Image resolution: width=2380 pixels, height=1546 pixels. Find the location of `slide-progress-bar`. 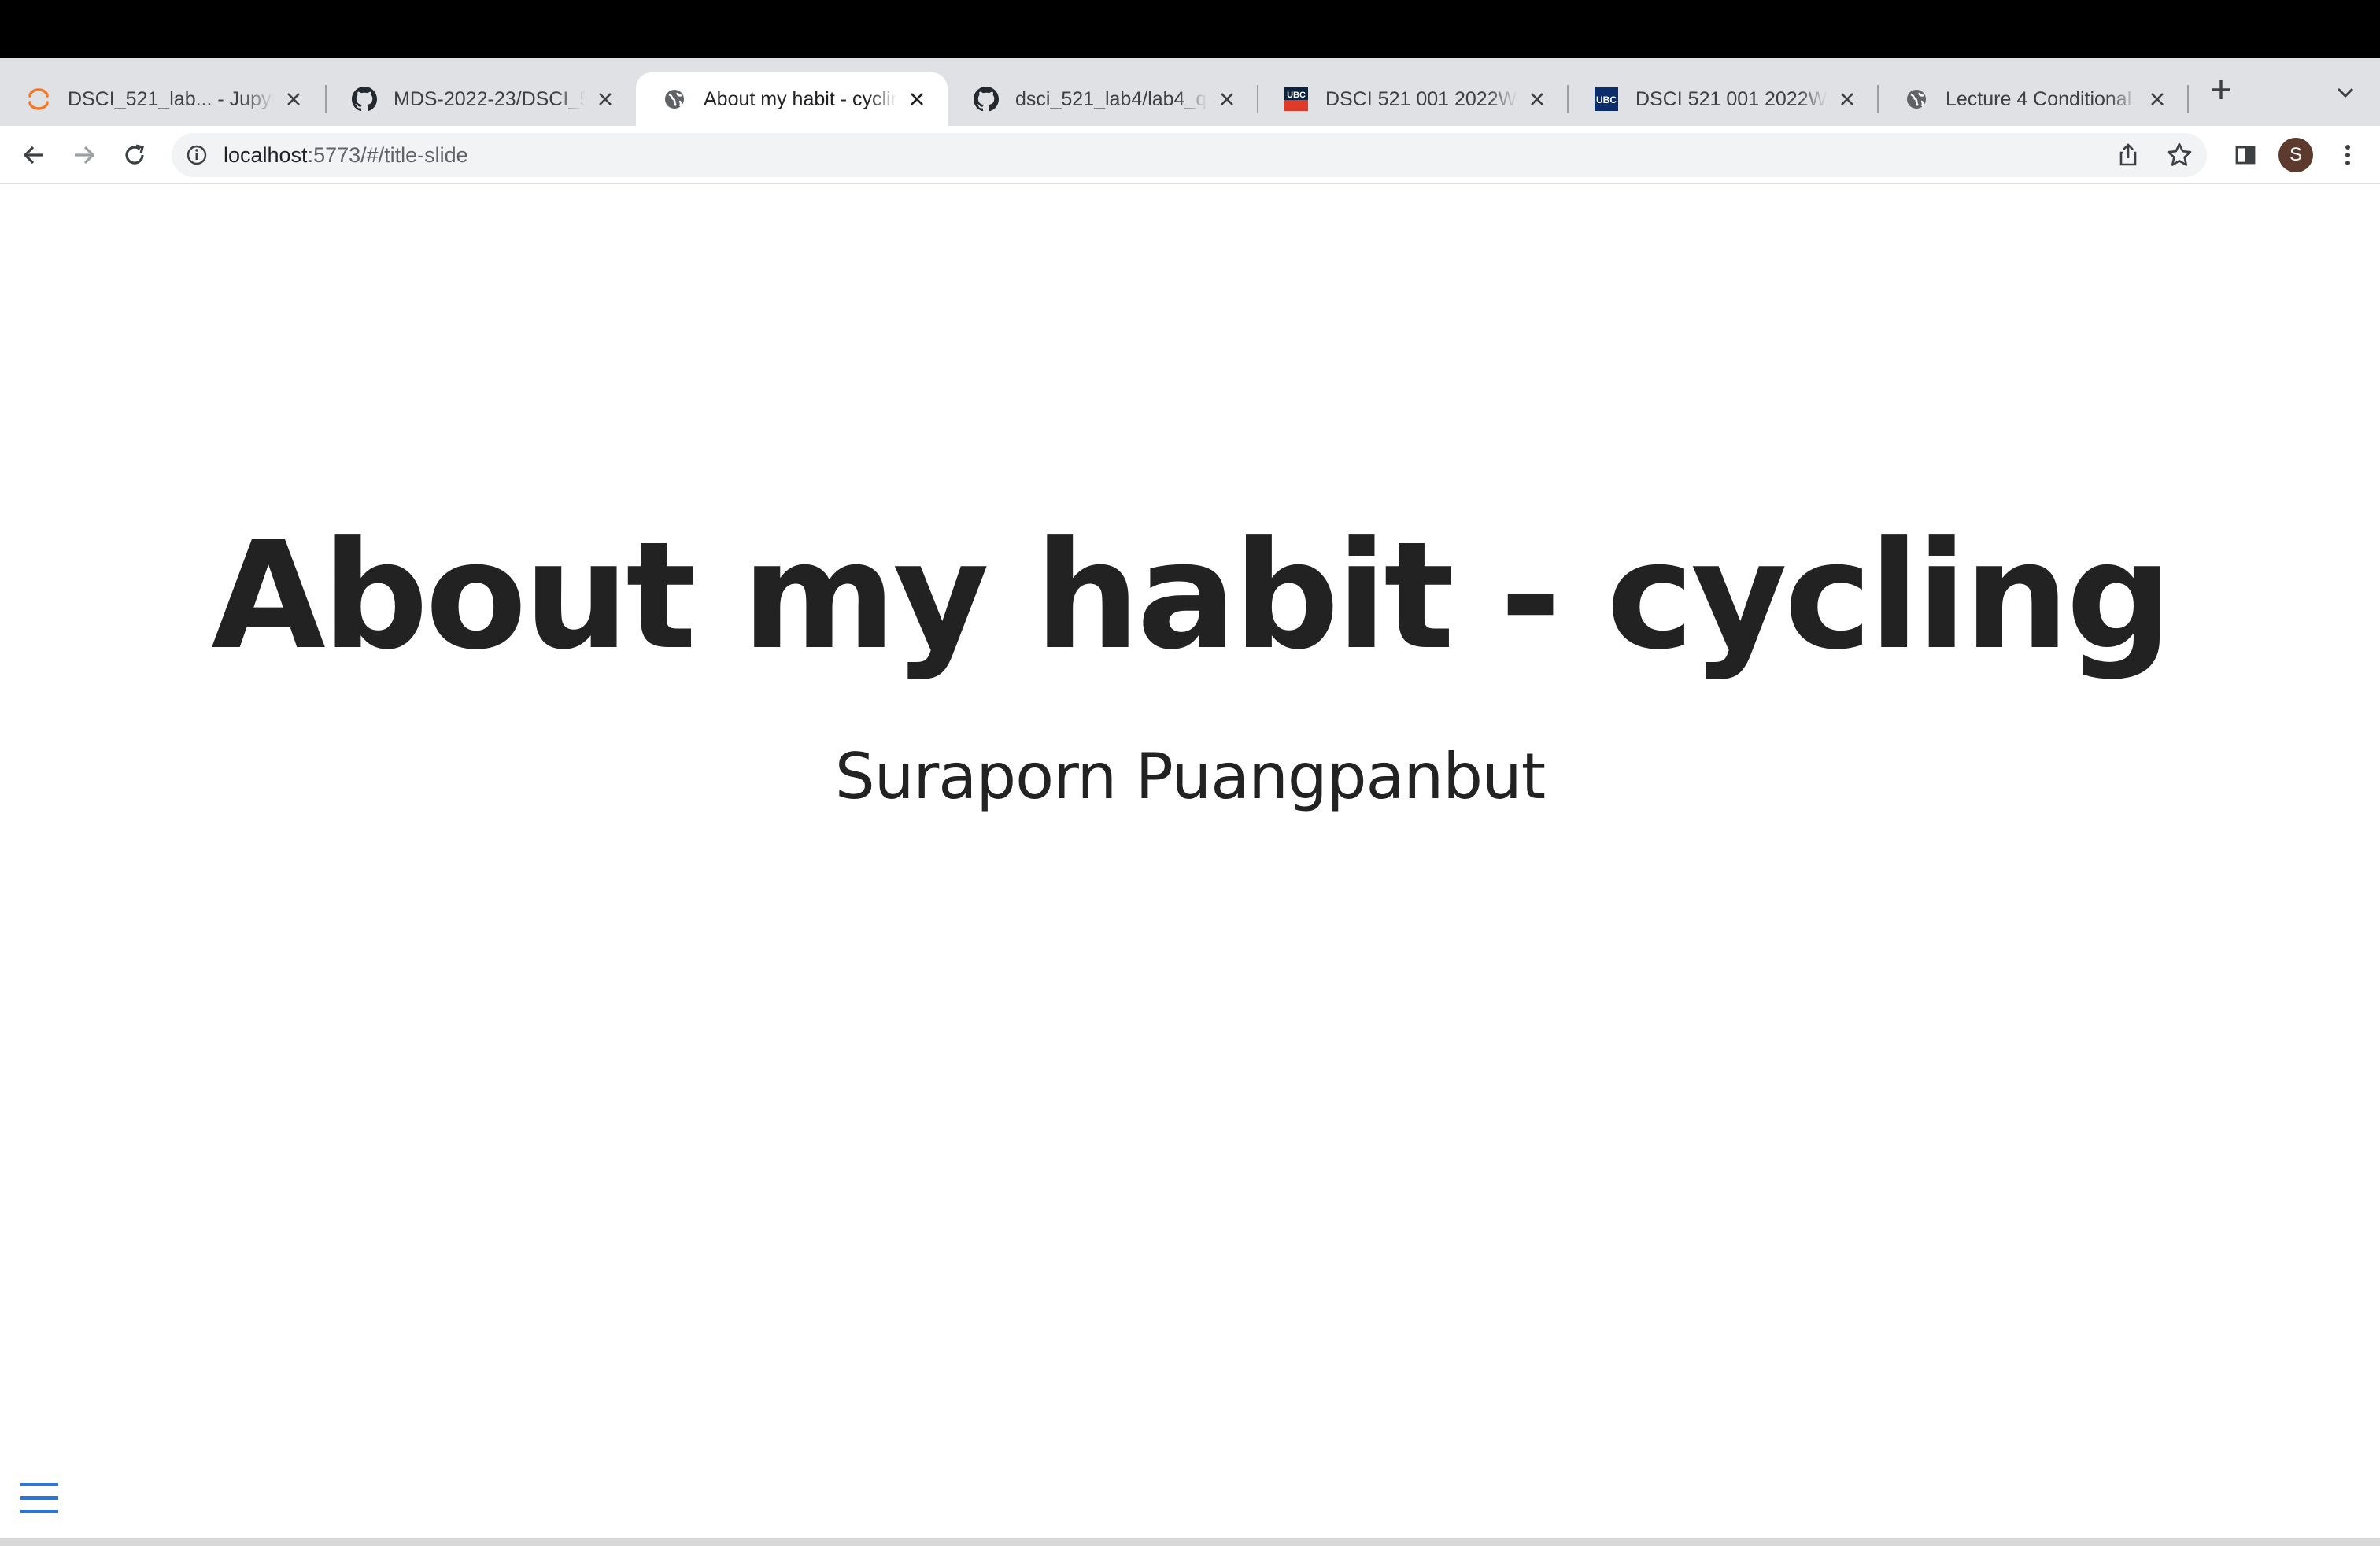

slide-progress-bar is located at coordinates (1190, 1542).